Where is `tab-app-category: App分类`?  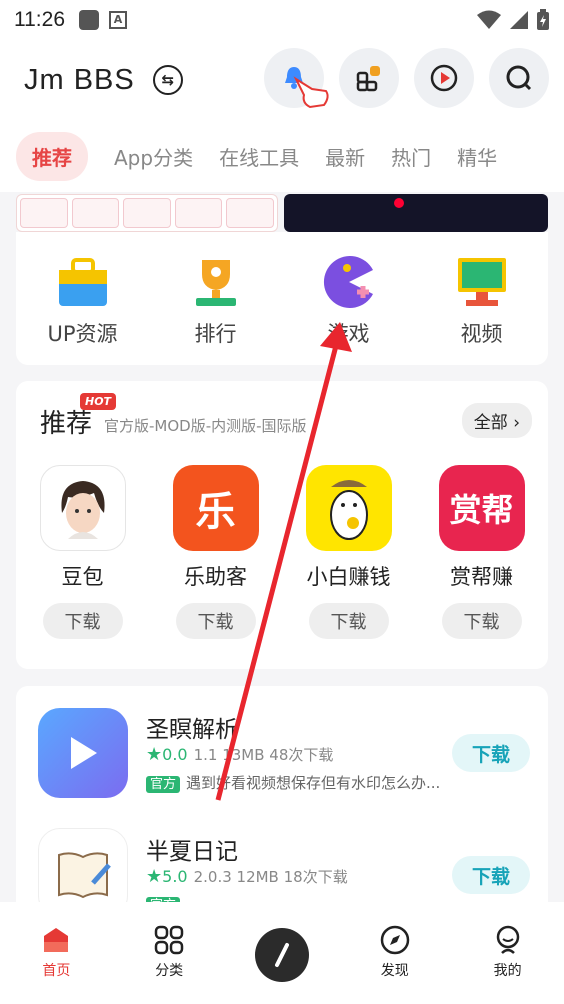
tab-app-category: App分类 is located at coordinates (153, 156).